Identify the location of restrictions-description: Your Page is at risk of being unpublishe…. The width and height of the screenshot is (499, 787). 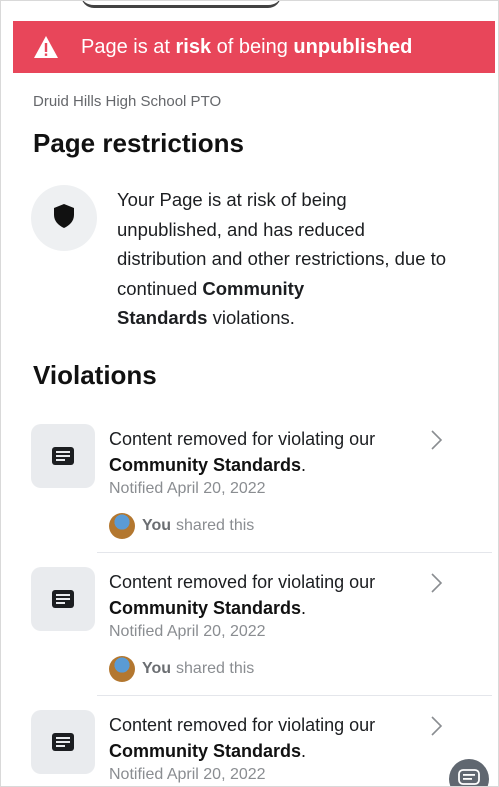
(282, 259).